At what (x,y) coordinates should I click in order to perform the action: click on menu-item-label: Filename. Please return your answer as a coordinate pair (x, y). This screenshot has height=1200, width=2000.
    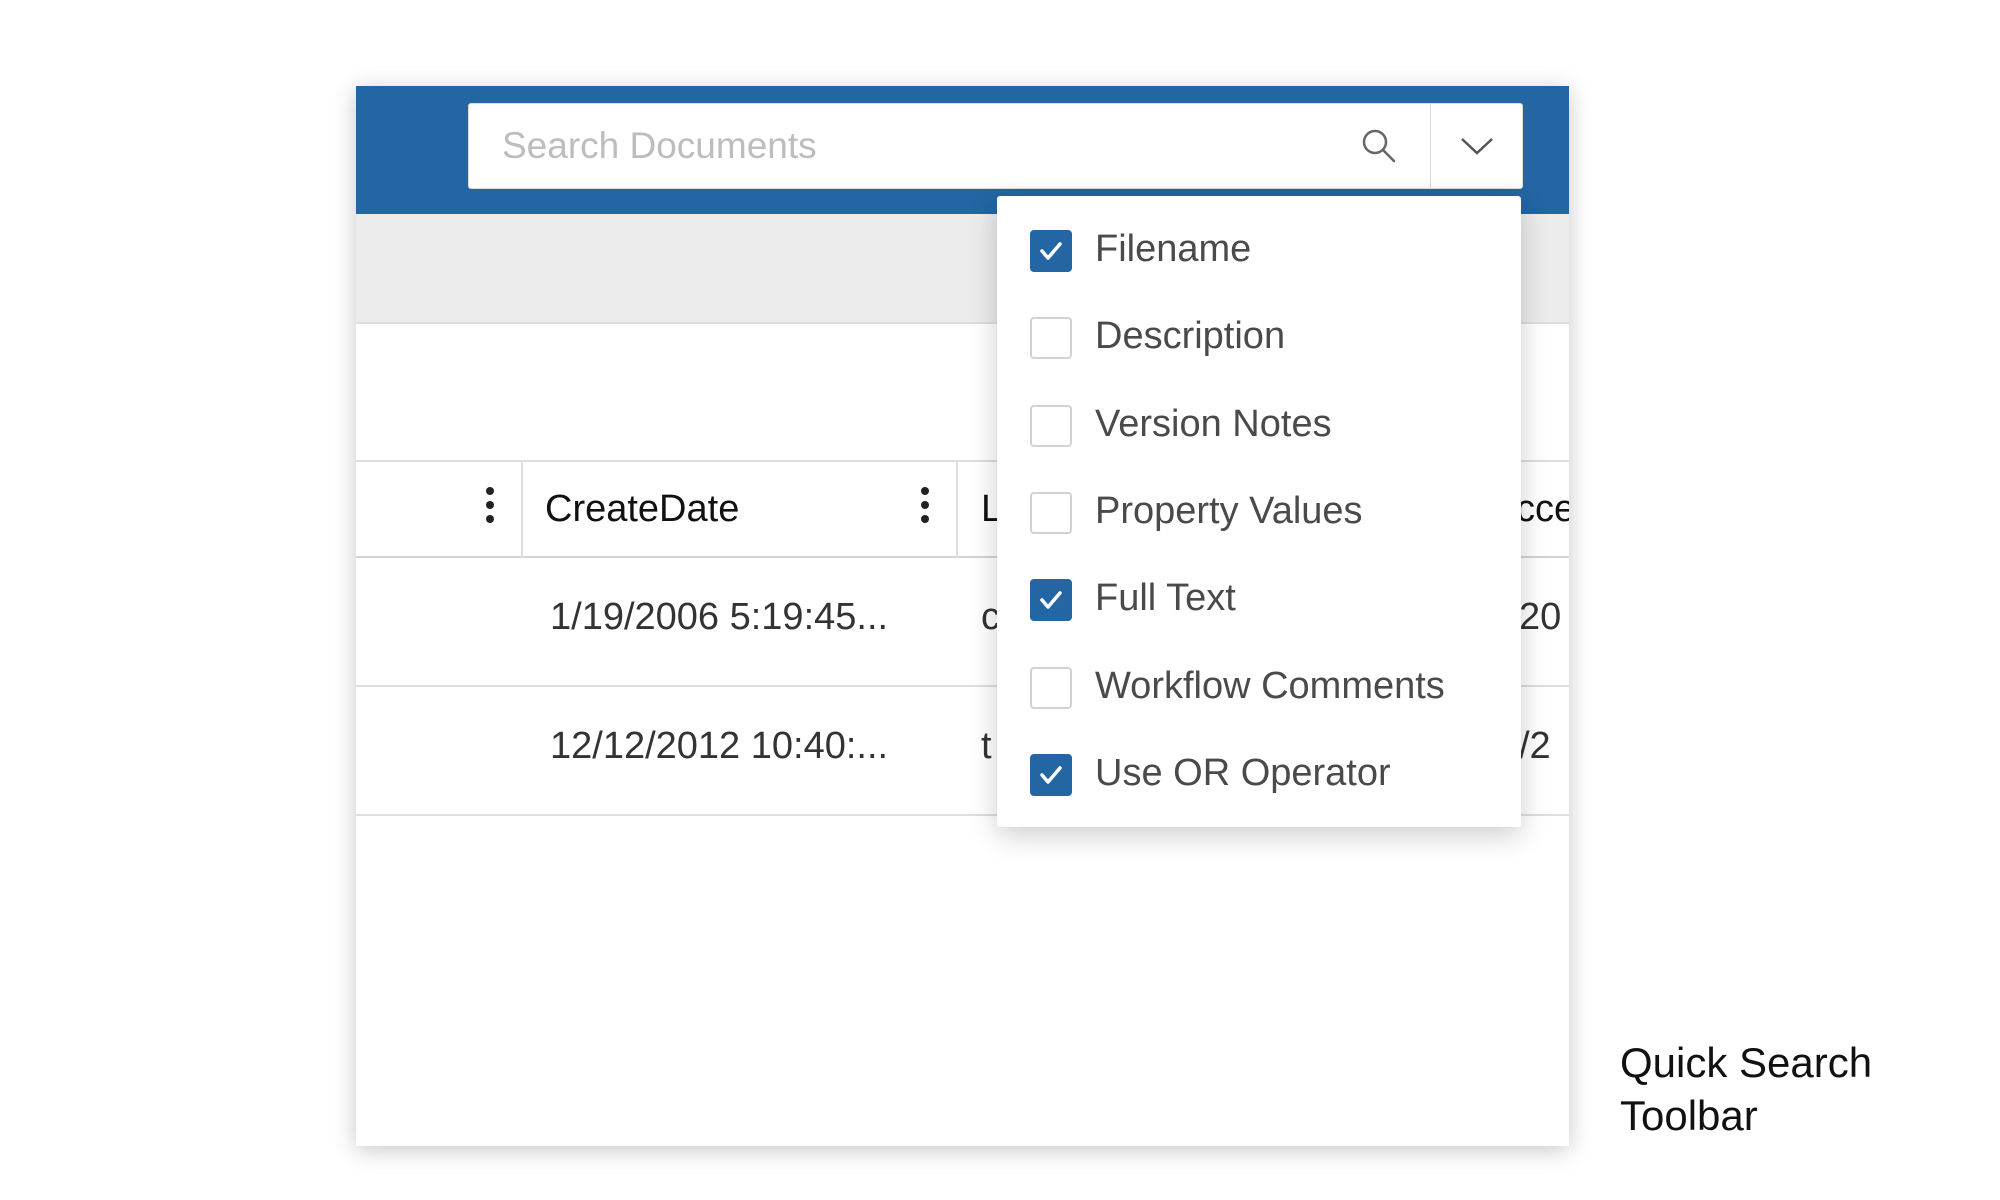
    Looking at the image, I should click on (1173, 249).